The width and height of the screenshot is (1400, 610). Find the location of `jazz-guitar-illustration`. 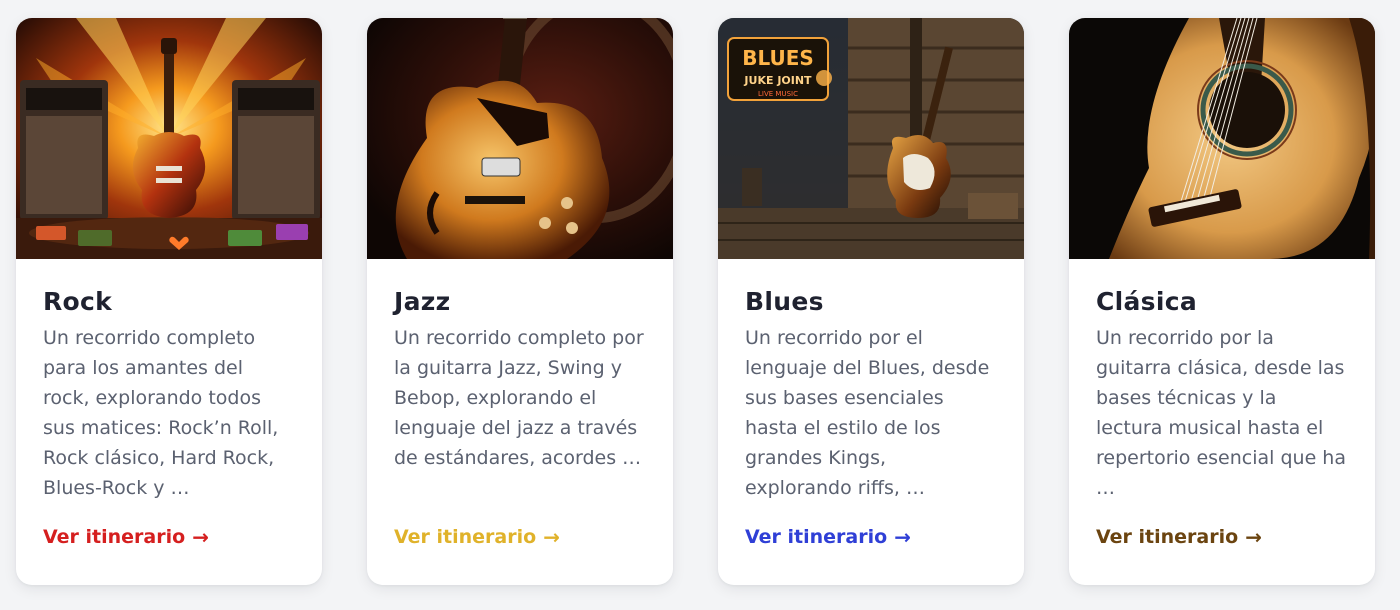

jazz-guitar-illustration is located at coordinates (520, 138).